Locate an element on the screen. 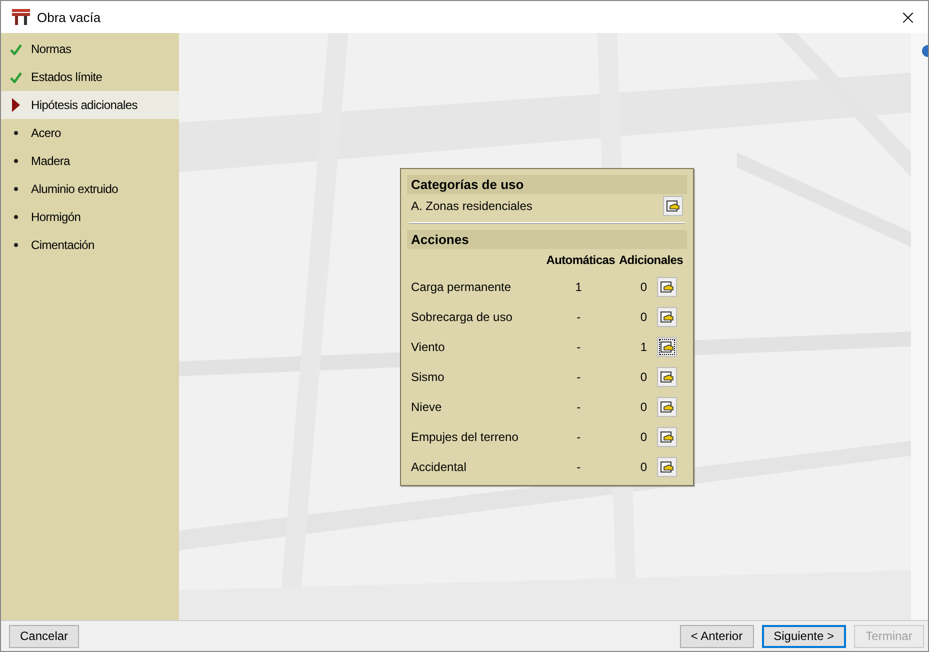 Image resolution: width=929 pixels, height=652 pixels. app-icon is located at coordinates (21, 17).